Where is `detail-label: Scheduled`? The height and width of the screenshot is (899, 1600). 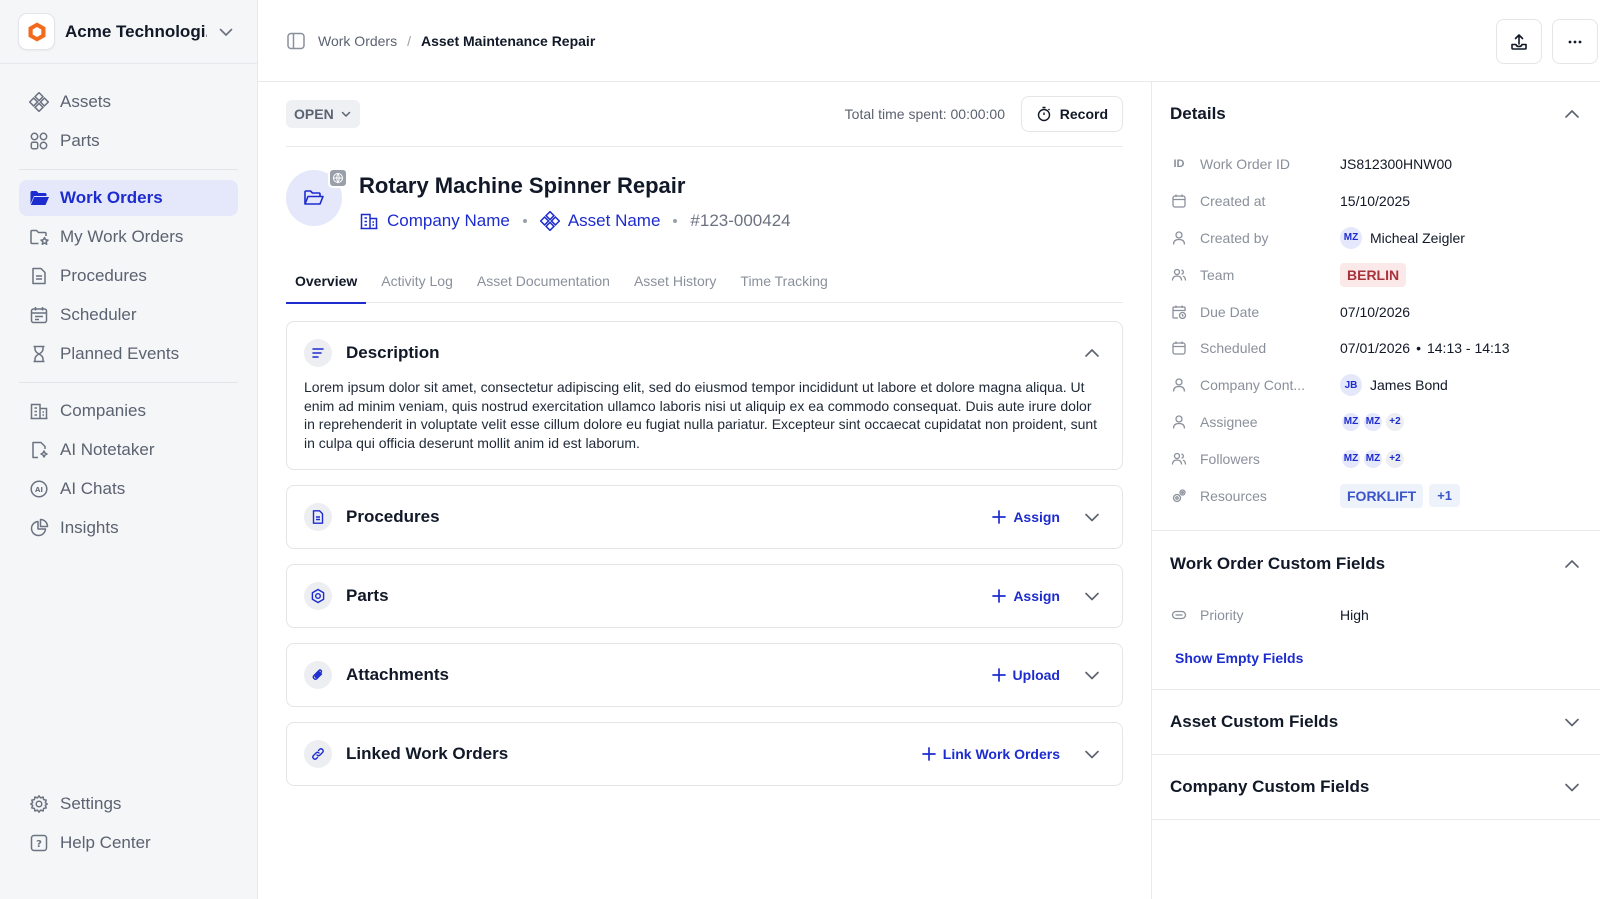 detail-label: Scheduled is located at coordinates (1233, 348).